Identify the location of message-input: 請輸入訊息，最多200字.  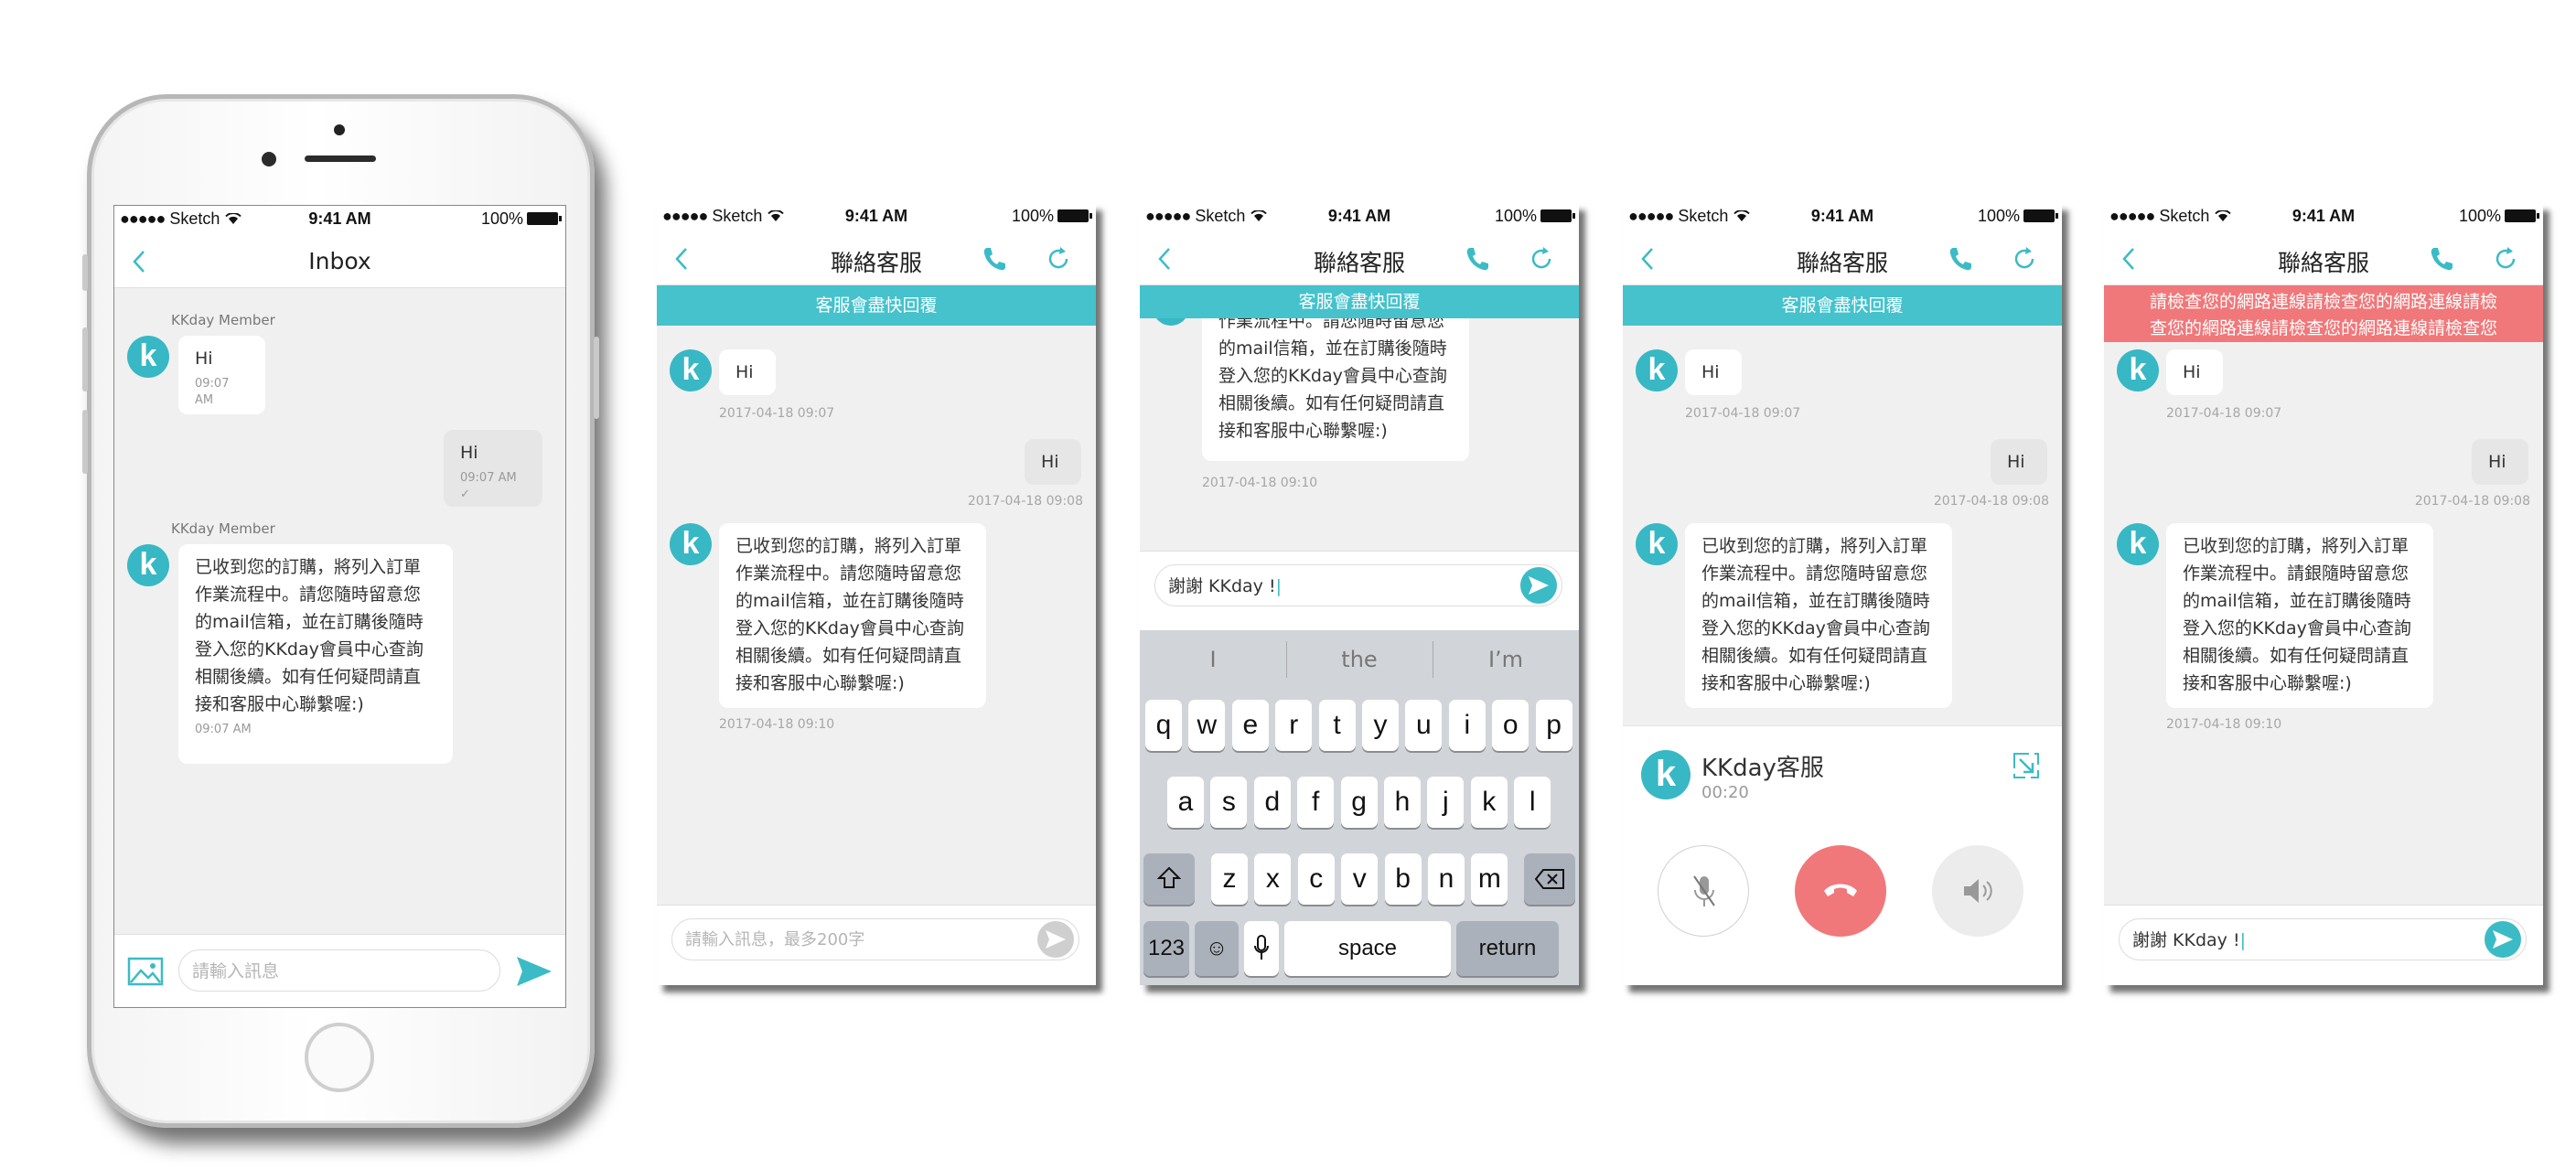
(875, 939).